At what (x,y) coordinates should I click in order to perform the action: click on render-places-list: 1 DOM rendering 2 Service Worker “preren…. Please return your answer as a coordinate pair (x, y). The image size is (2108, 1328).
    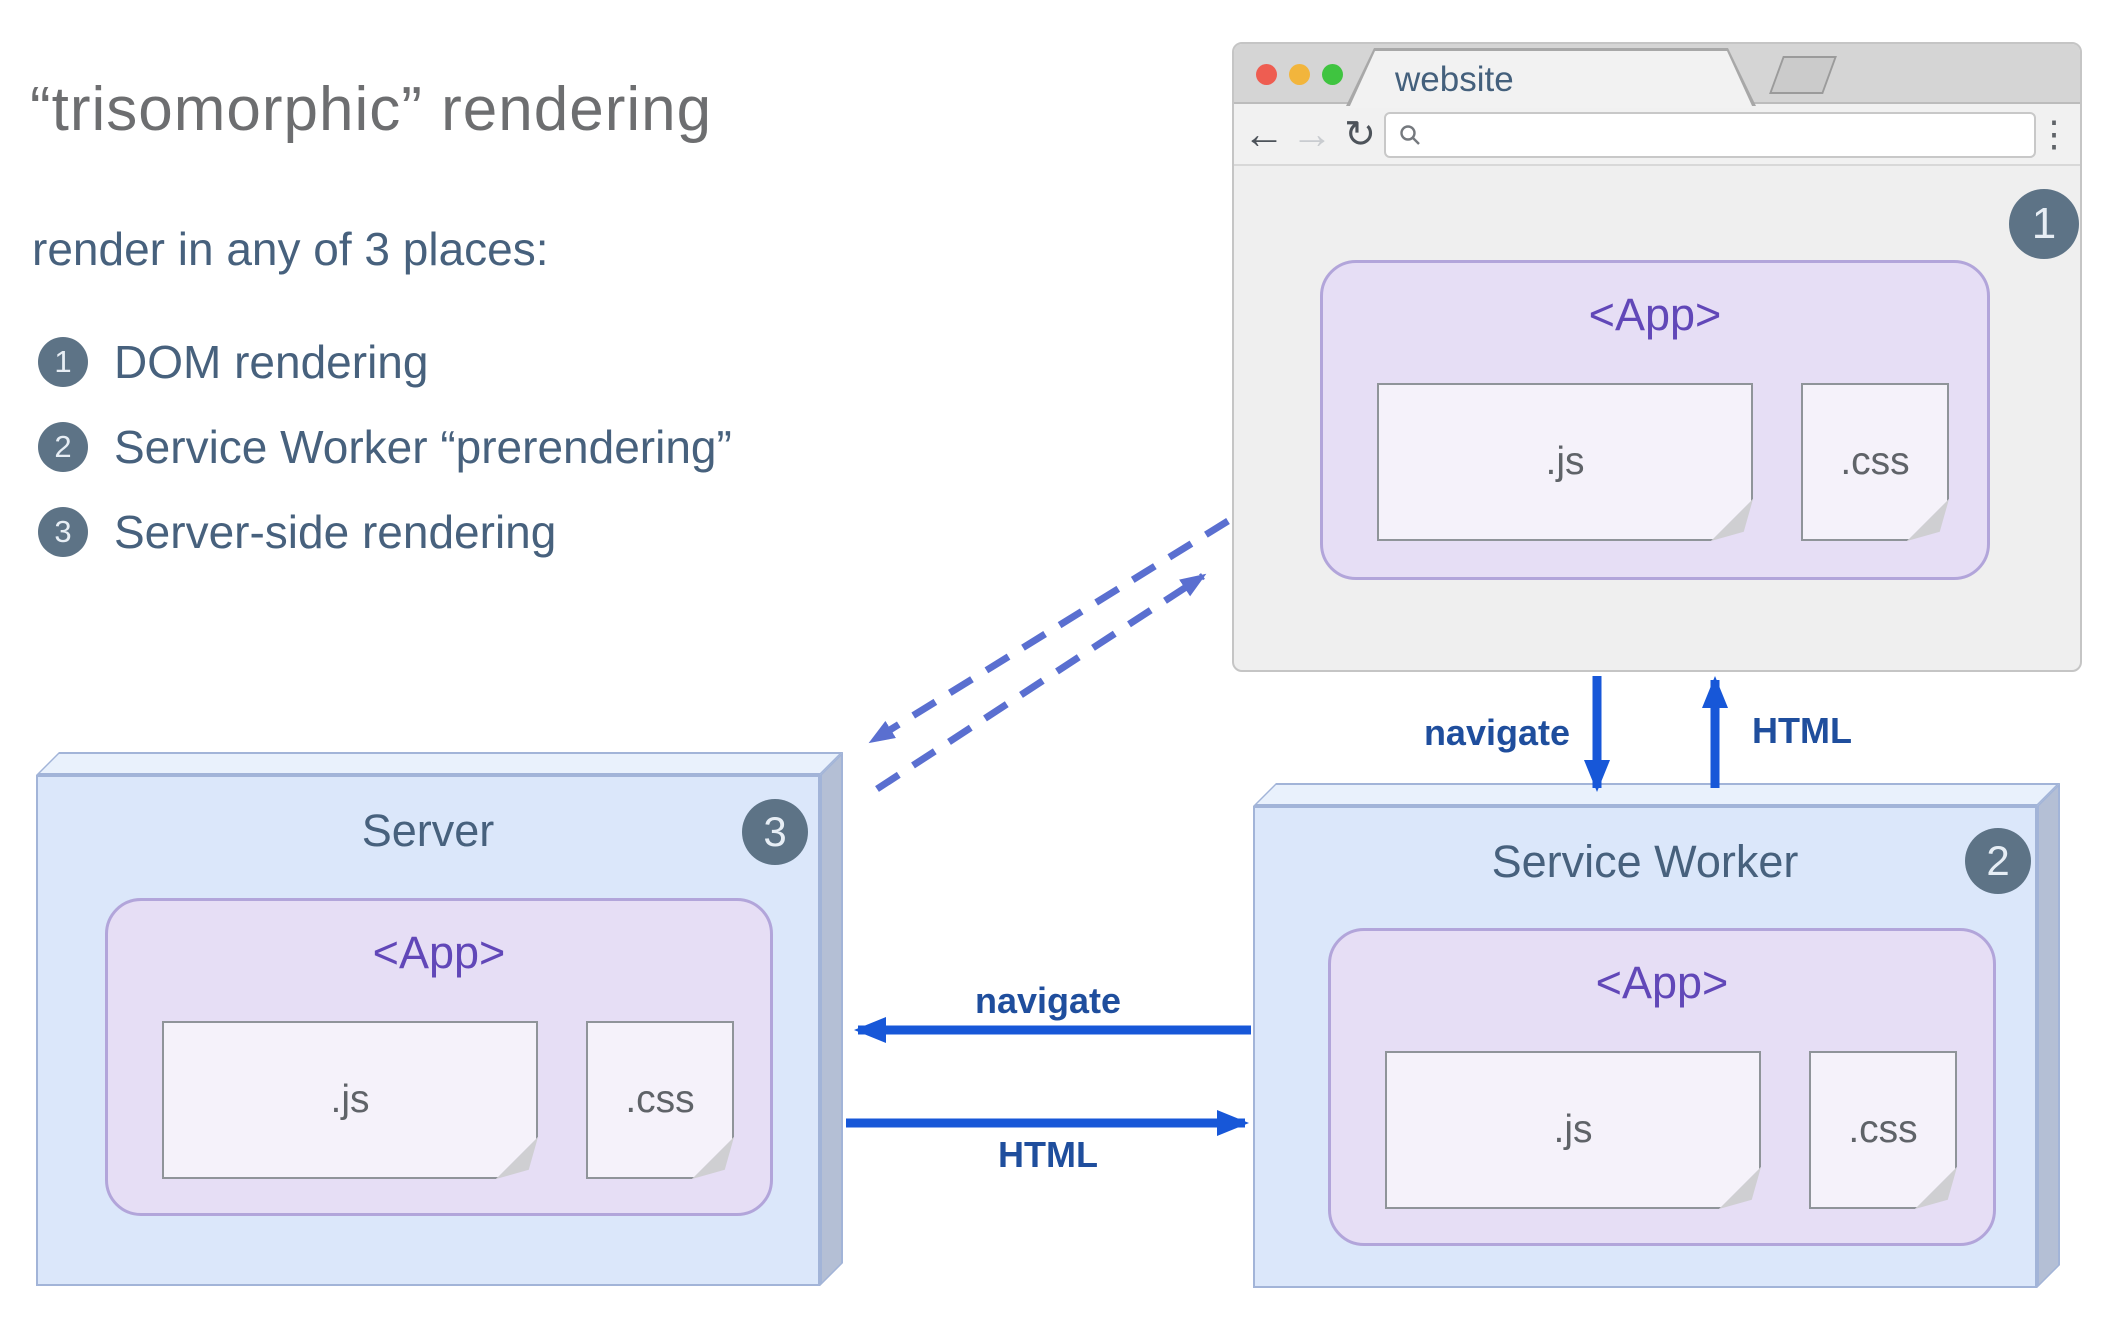
    Looking at the image, I should click on (385, 463).